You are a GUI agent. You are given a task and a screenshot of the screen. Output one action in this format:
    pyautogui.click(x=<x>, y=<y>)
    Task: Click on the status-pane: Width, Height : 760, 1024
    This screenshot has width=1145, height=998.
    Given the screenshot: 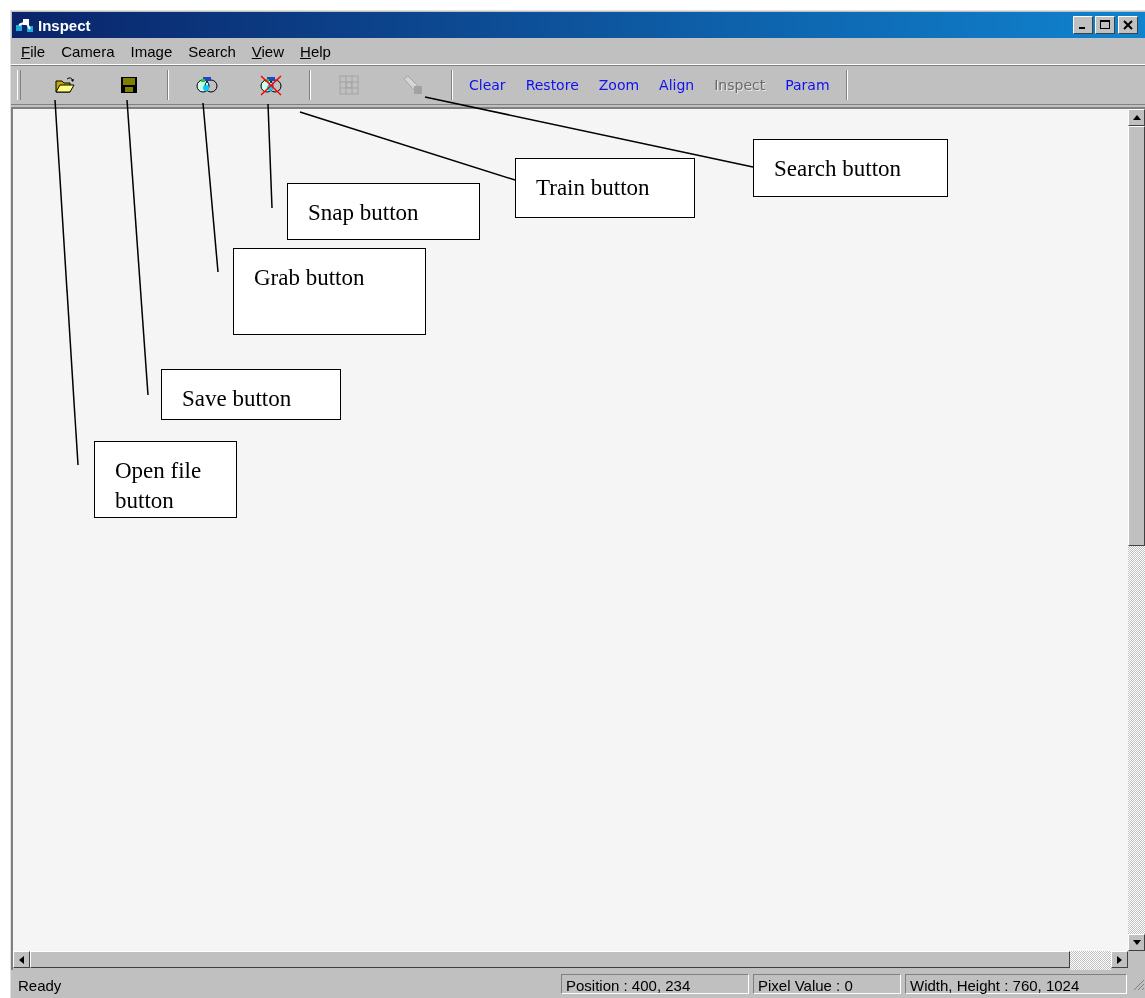 What is the action you would take?
    pyautogui.click(x=1016, y=984)
    